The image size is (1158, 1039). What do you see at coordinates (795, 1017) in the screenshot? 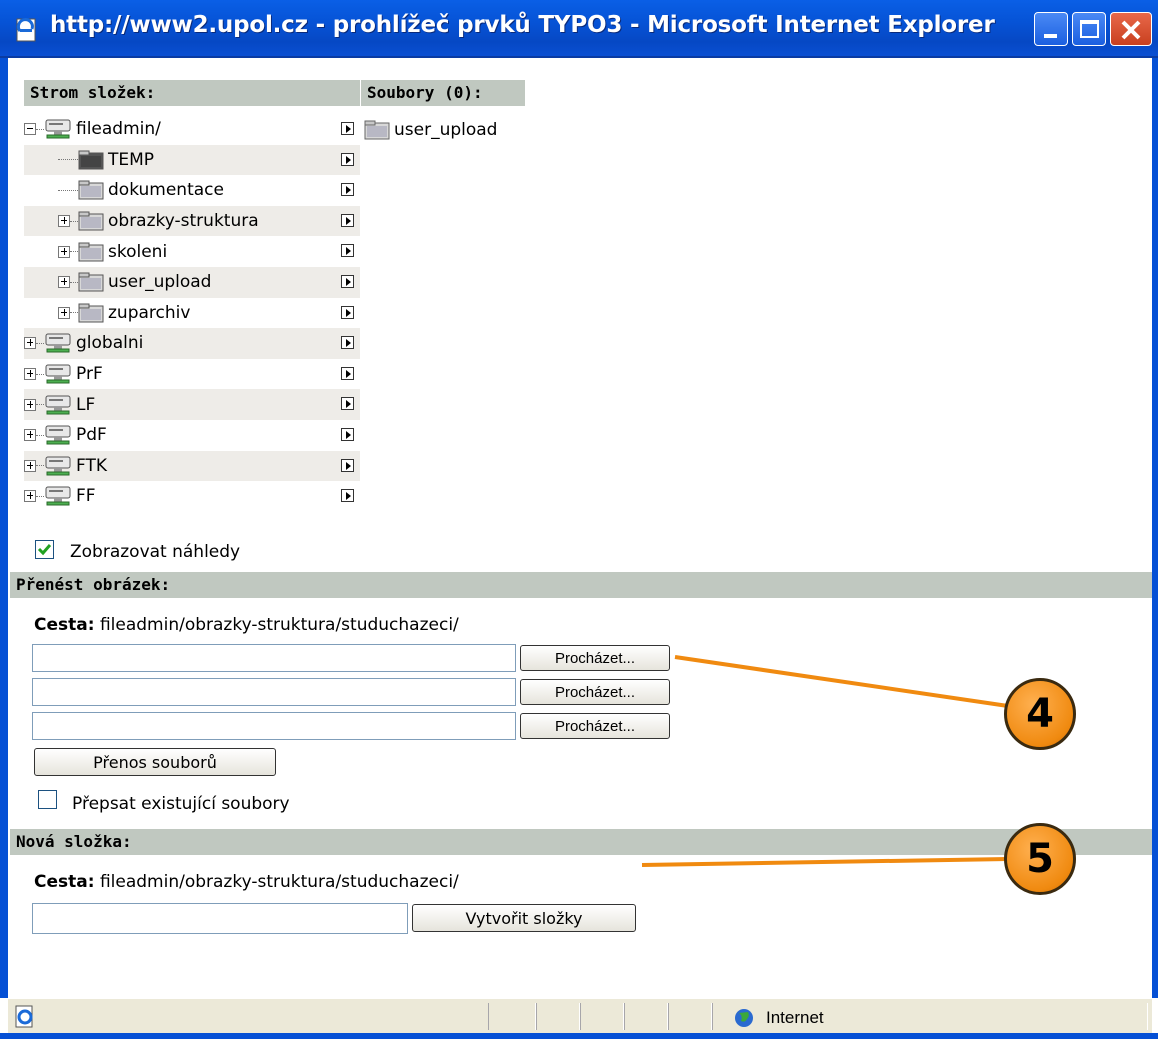
I see `security-zone-label: Internet` at bounding box center [795, 1017].